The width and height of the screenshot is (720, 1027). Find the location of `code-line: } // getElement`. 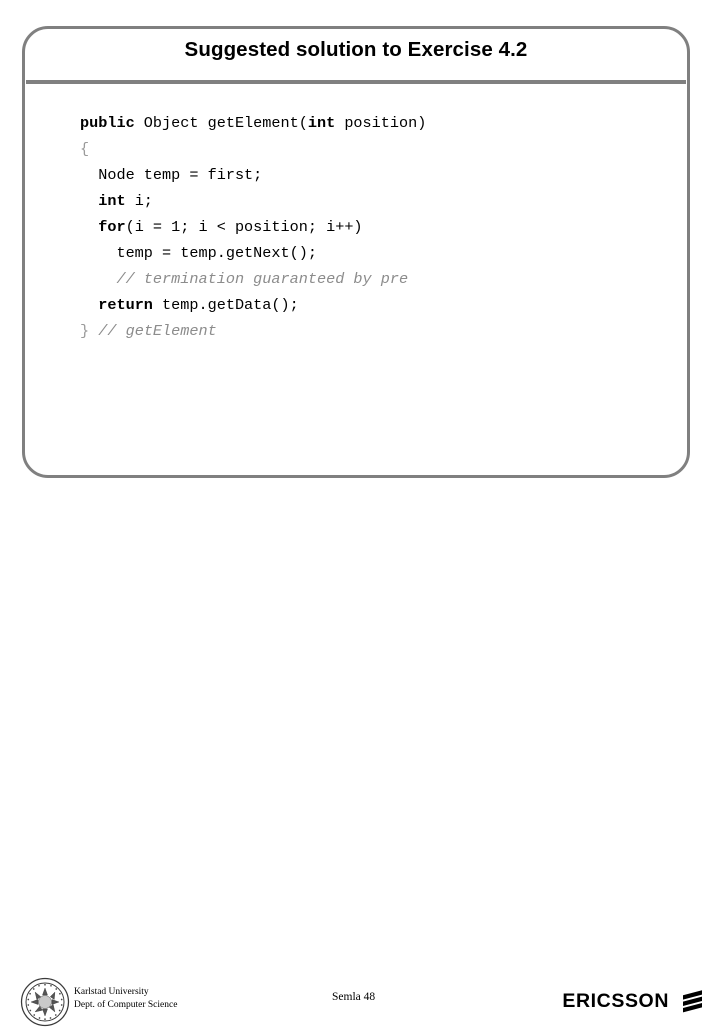

code-line: } // getElement is located at coordinates (360, 331).